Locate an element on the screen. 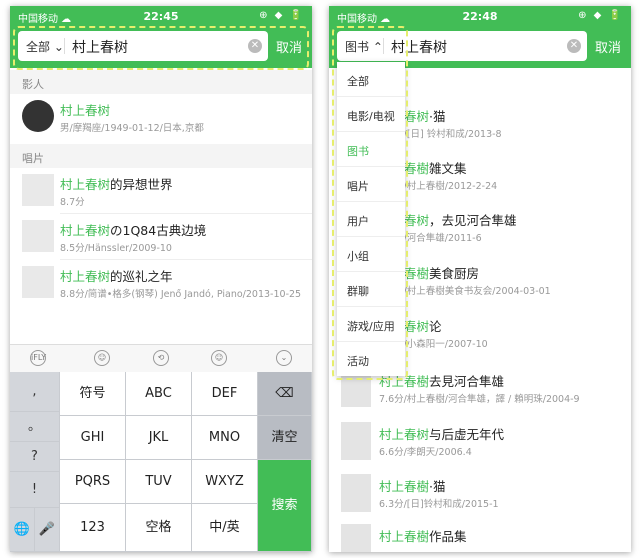 The height and width of the screenshot is (558, 640). keyboard-toolbar: iFLY ☺ ⟲ ☺ ⌄ is located at coordinates (161, 358).